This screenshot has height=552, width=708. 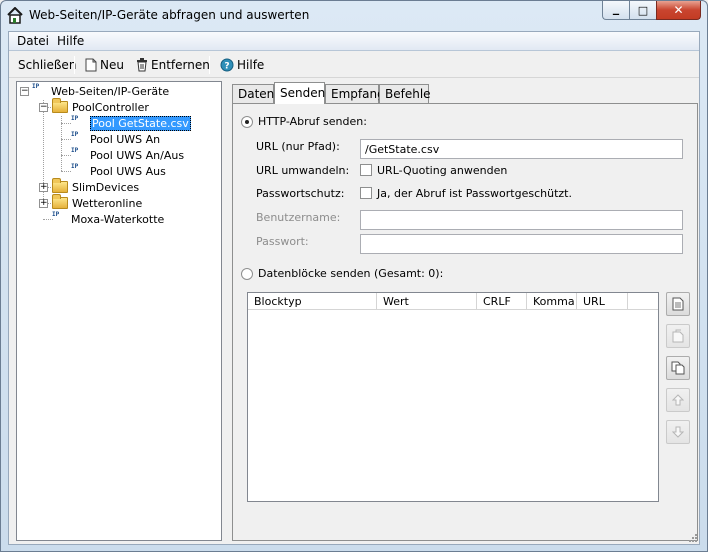 I want to click on url-quoting-checkbox, so click(x=366, y=170).